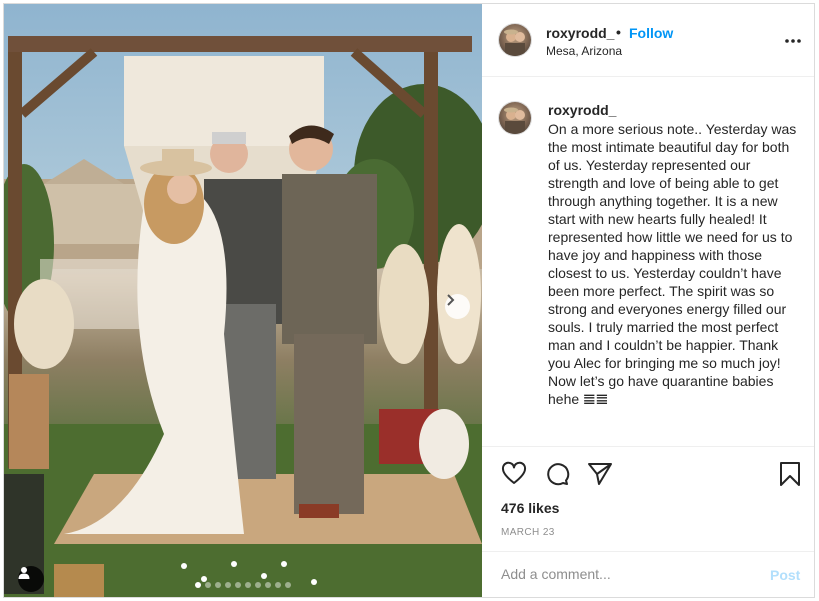 The width and height of the screenshot is (819, 601). Describe the element at coordinates (457, 306) in the screenshot. I see `next-slide-button` at that location.